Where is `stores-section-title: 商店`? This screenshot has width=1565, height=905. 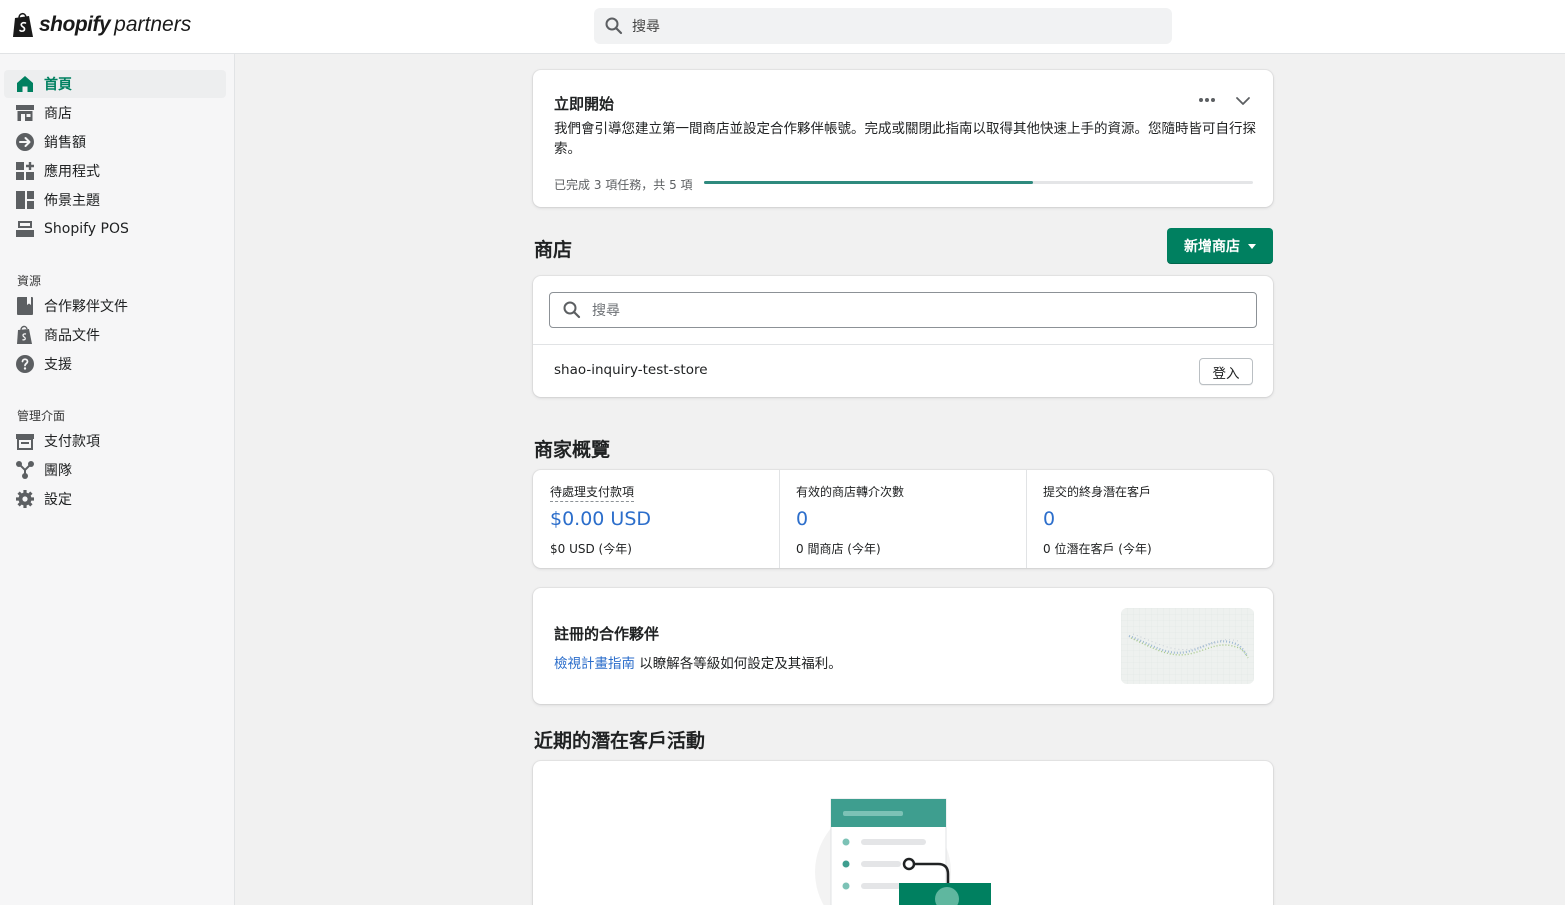 stores-section-title: 商店 is located at coordinates (553, 250).